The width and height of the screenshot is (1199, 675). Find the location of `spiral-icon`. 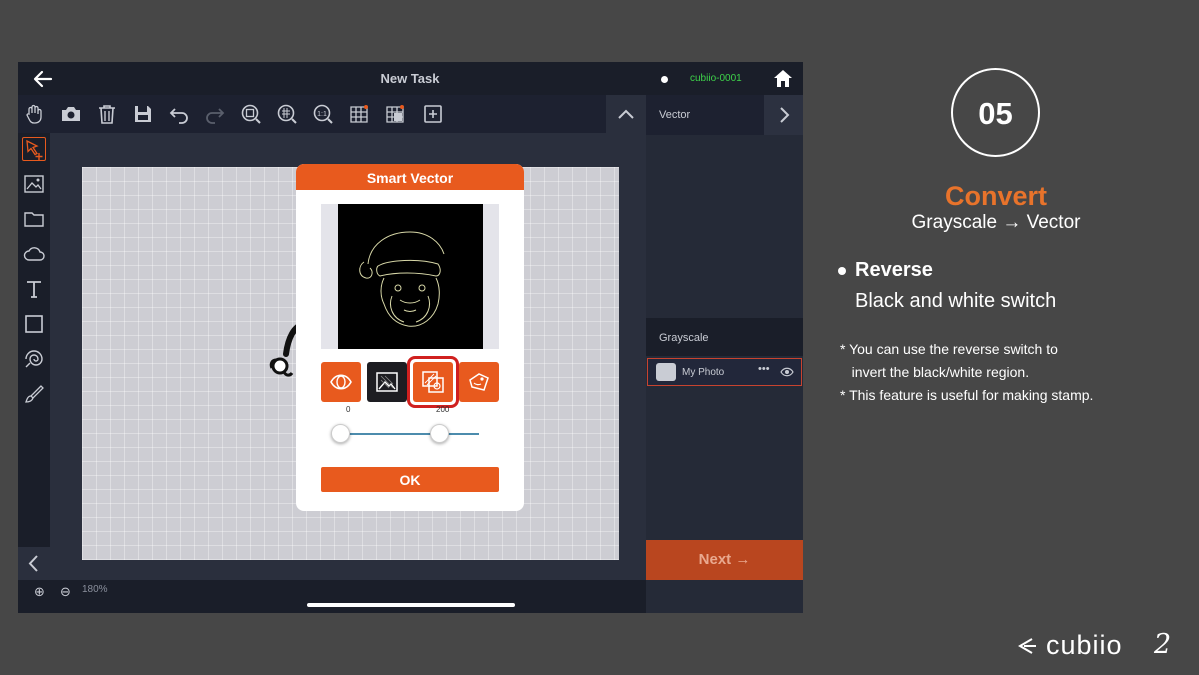

spiral-icon is located at coordinates (34, 359).